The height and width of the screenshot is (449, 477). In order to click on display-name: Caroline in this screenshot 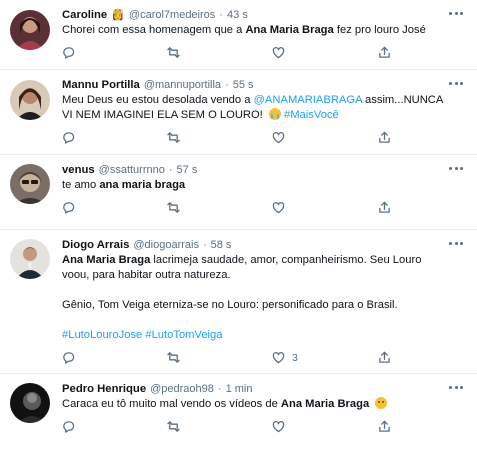, I will do `click(84, 15)`.